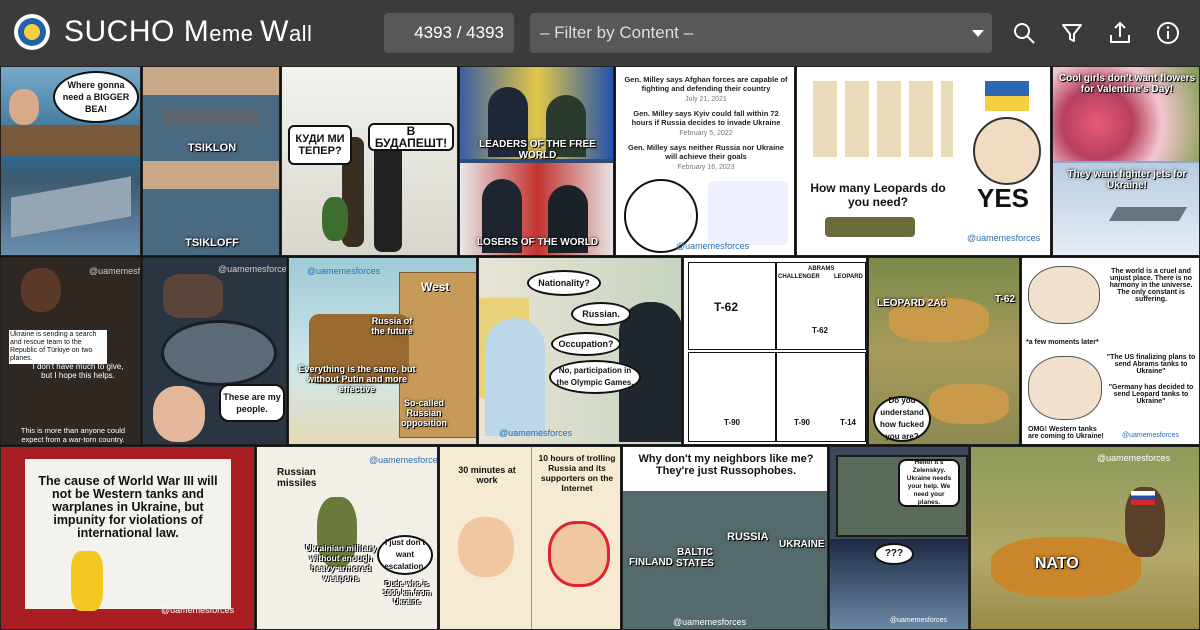  What do you see at coordinates (821, 269) in the screenshot?
I see `label-abrams: ABRAMS` at bounding box center [821, 269].